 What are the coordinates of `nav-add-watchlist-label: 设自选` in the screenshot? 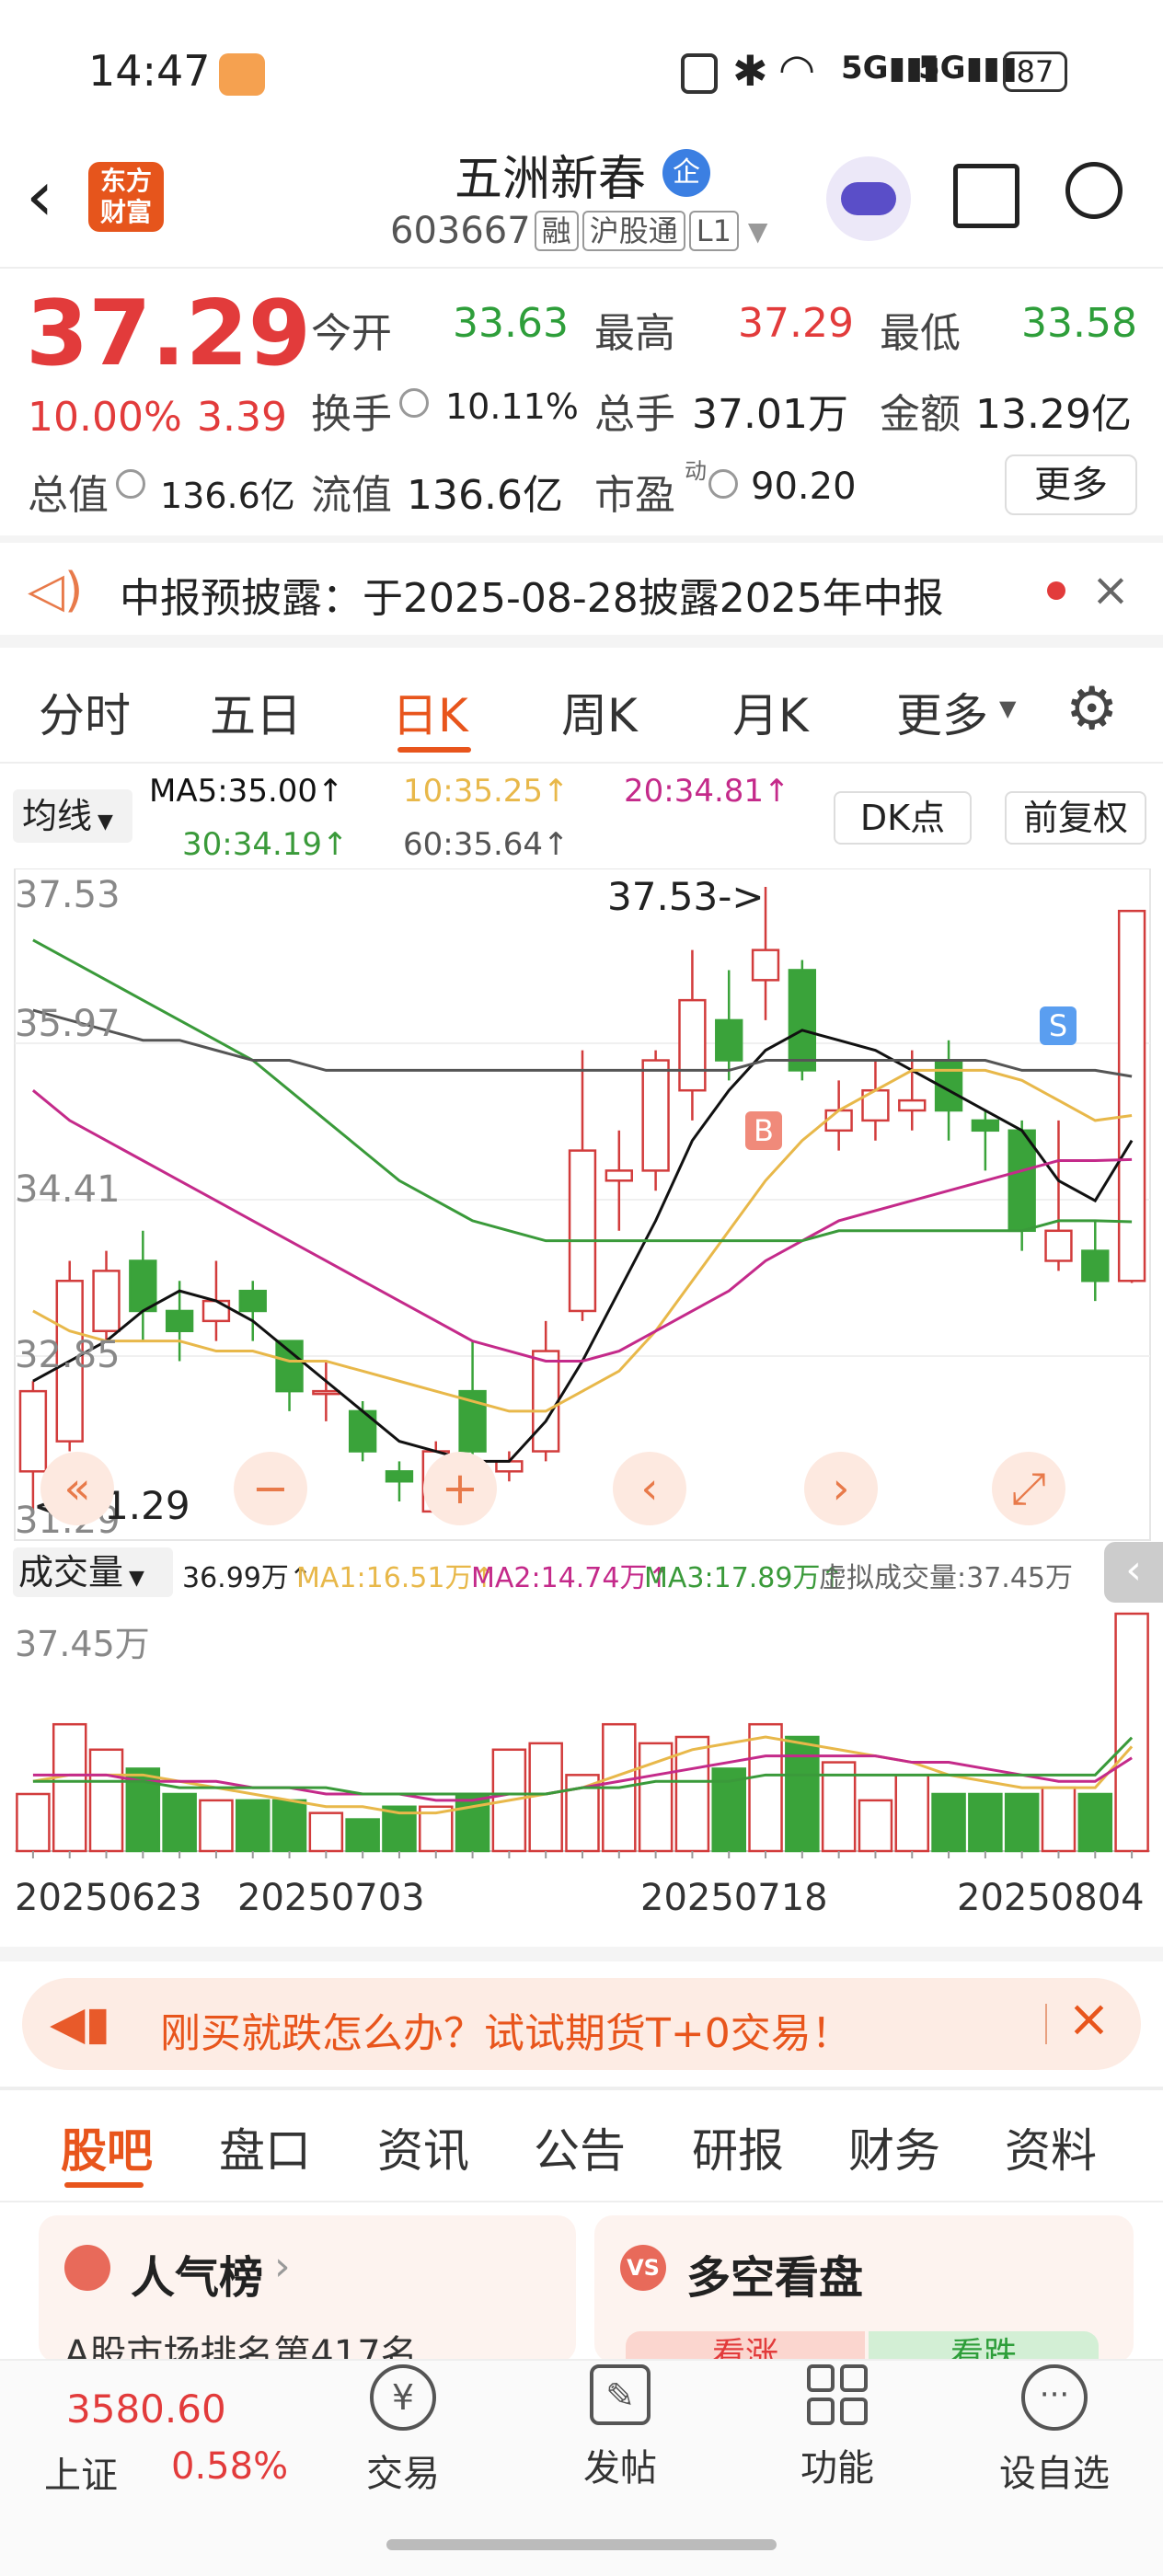 It's located at (1054, 2474).